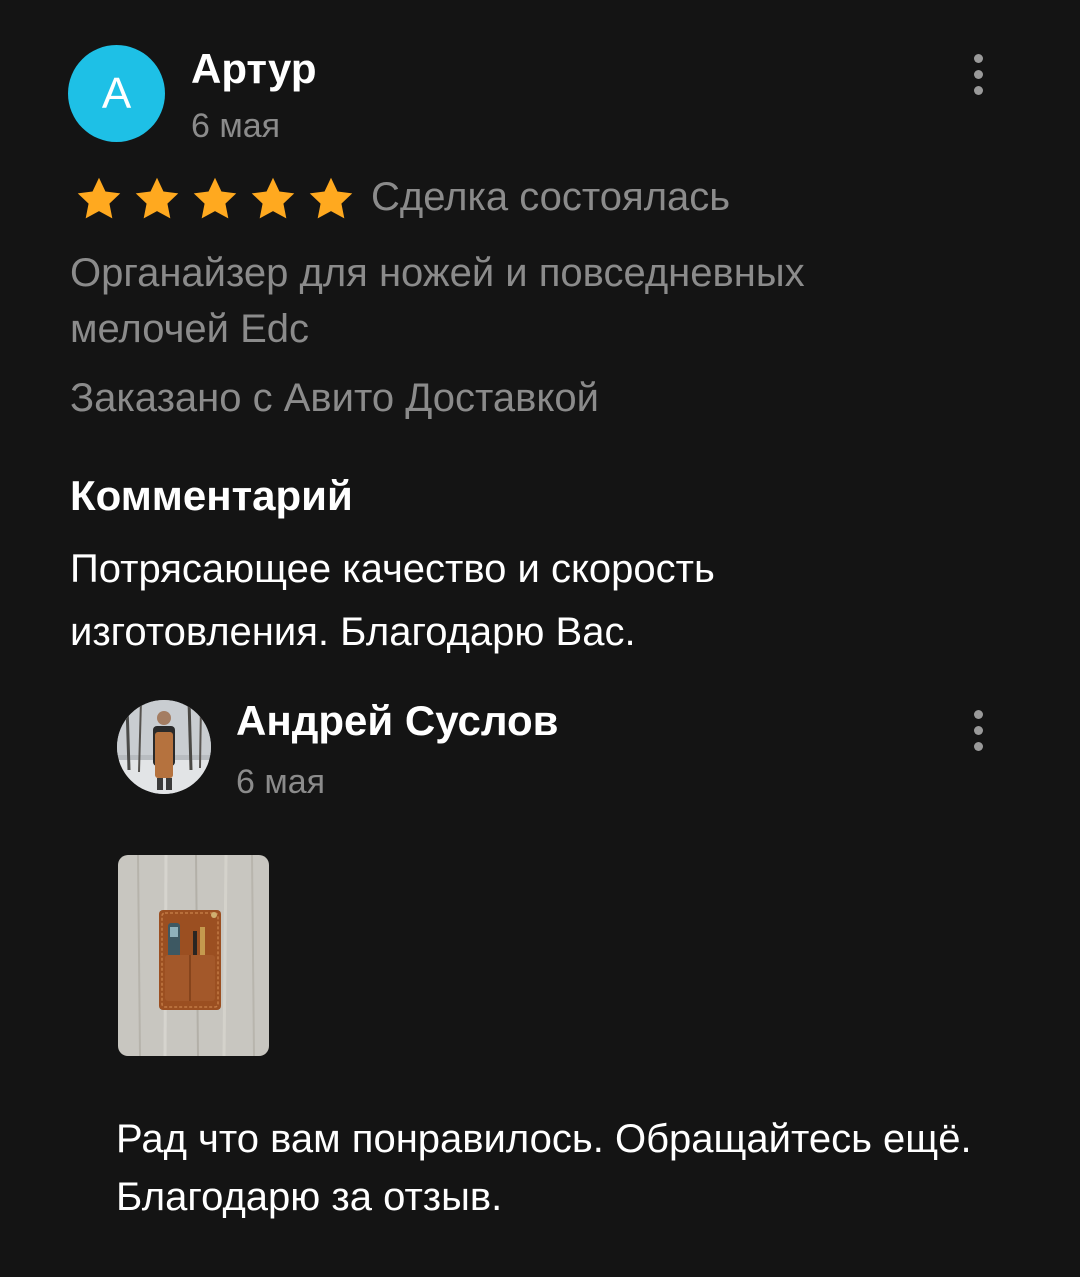 This screenshot has height=1277, width=1080. I want to click on reply-date: 6 мая, so click(281, 782).